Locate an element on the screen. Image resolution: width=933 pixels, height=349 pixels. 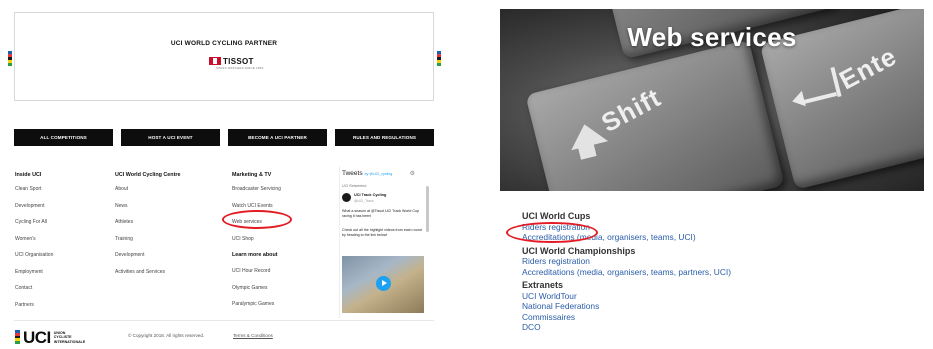
rainbow-stripe-left is located at coordinates (10, 58).